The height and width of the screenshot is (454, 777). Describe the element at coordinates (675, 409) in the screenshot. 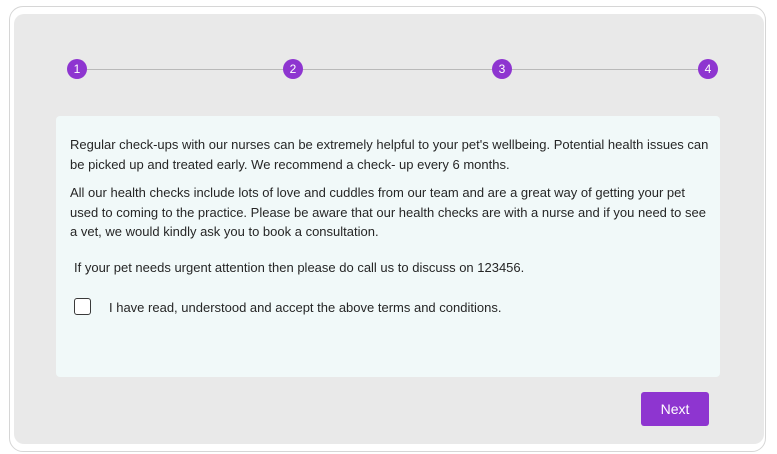

I see `next-button: Next` at that location.